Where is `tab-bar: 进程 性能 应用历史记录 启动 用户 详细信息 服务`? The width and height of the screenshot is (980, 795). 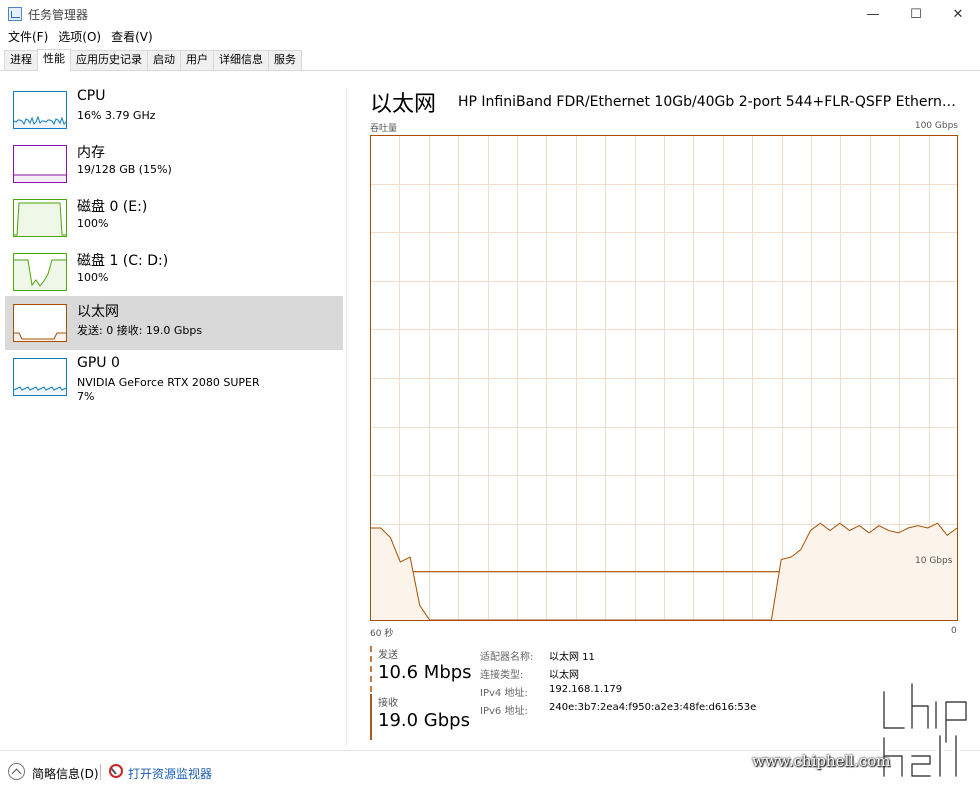
tab-bar: 进程 性能 应用历史记录 启动 用户 详细信息 服务 is located at coordinates (153, 60).